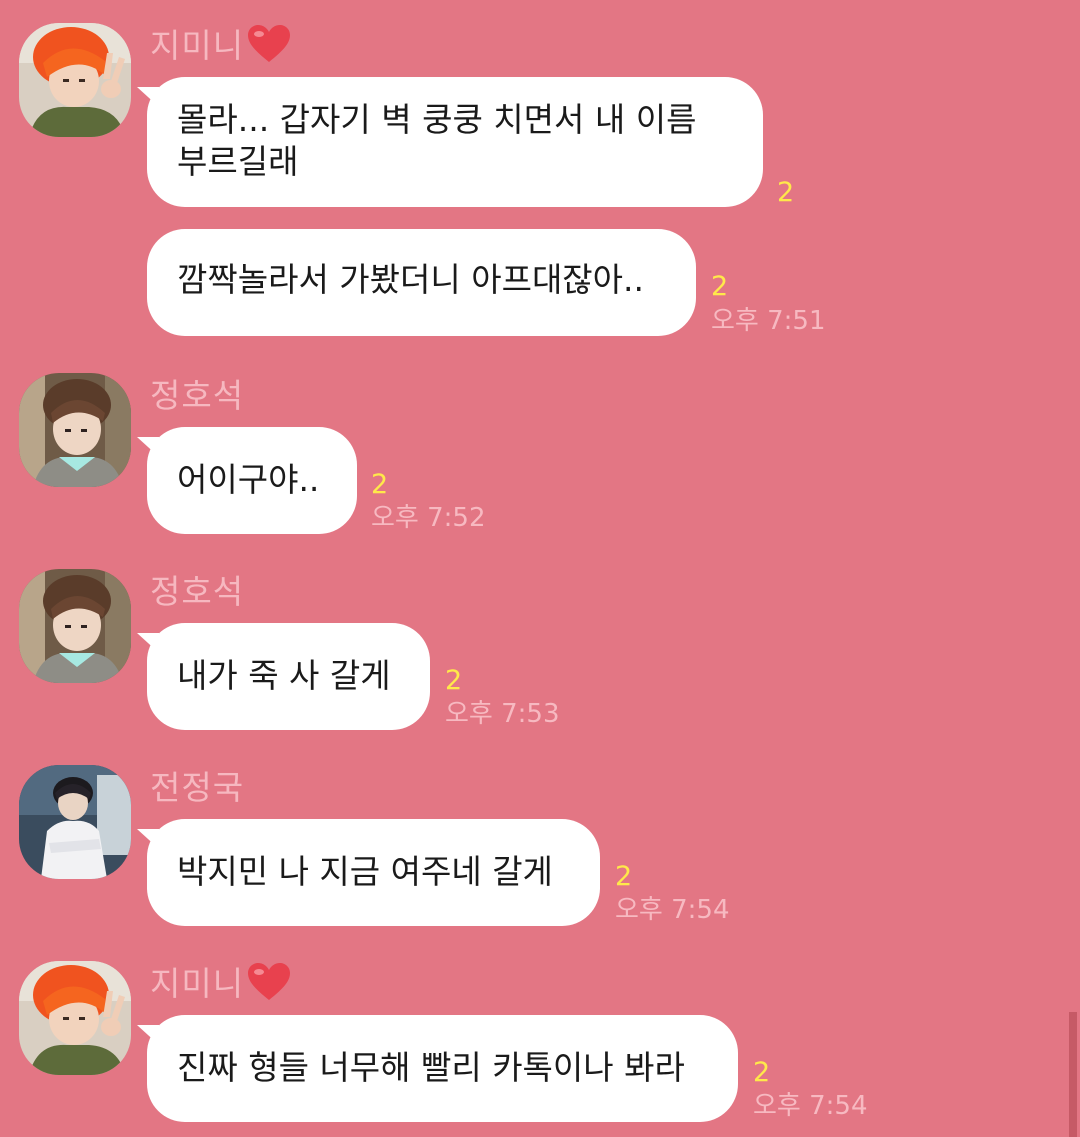  What do you see at coordinates (431, 1067) in the screenshot?
I see `message-text-line: 진짜 형들 너무해 빨리 카톡이나 봐라` at bounding box center [431, 1067].